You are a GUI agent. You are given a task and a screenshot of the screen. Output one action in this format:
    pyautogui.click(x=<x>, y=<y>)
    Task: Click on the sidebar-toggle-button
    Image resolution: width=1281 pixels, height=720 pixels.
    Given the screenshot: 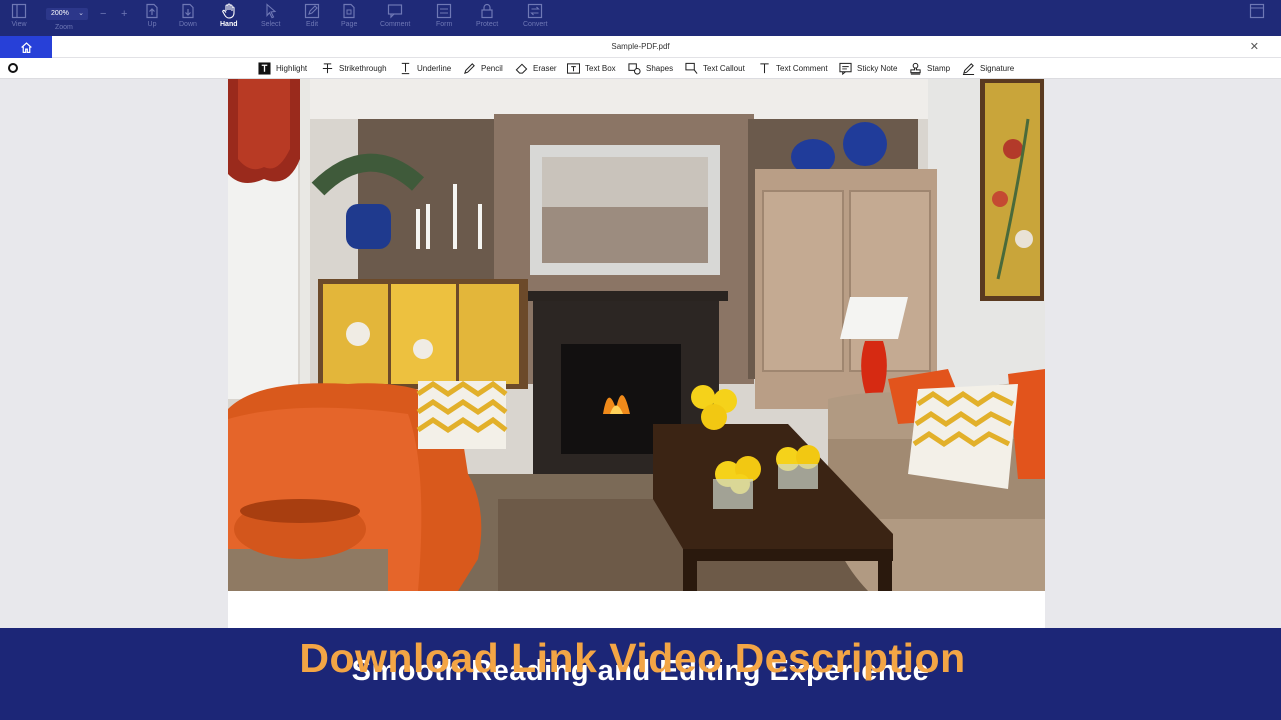 What is the action you would take?
    pyautogui.click(x=1257, y=19)
    